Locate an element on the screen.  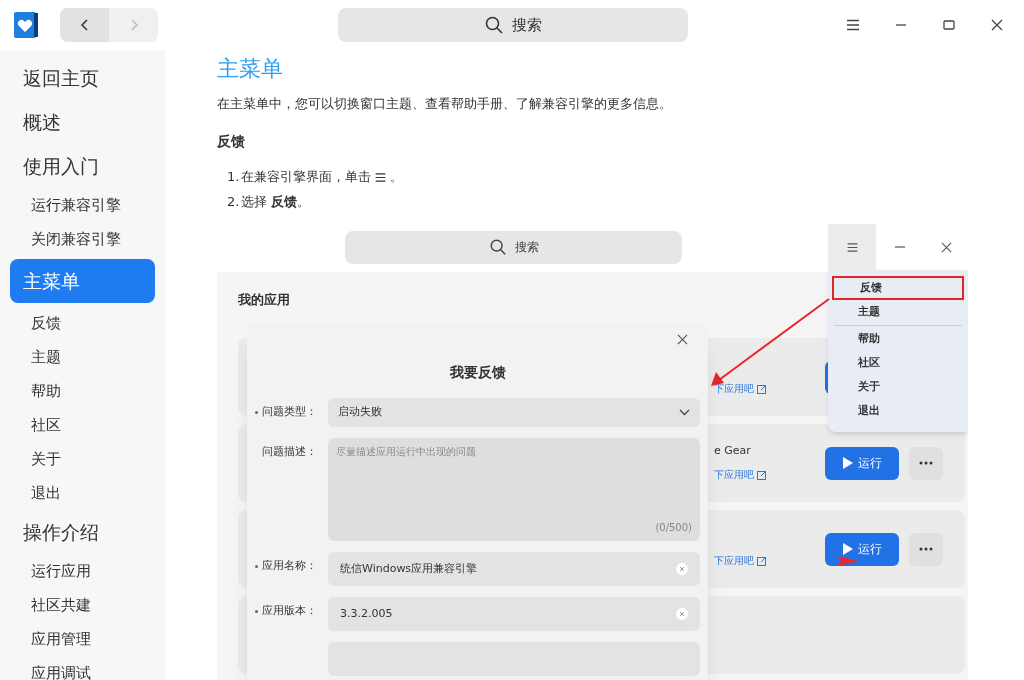
pointer-icon is located at coordinates (848, 561).